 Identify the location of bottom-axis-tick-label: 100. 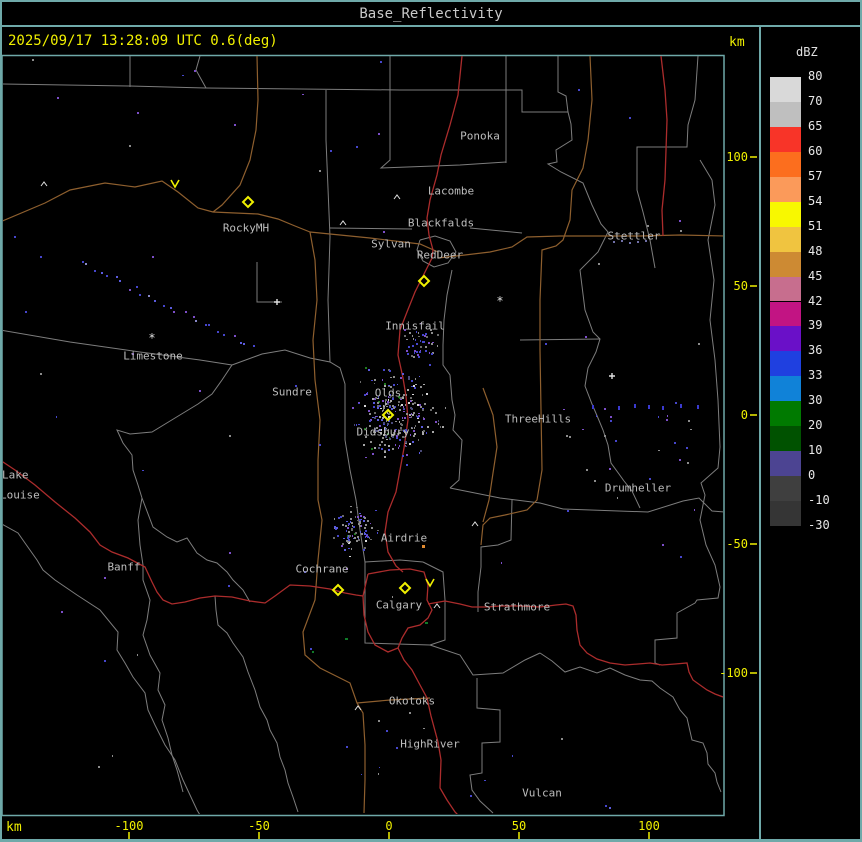
(649, 826).